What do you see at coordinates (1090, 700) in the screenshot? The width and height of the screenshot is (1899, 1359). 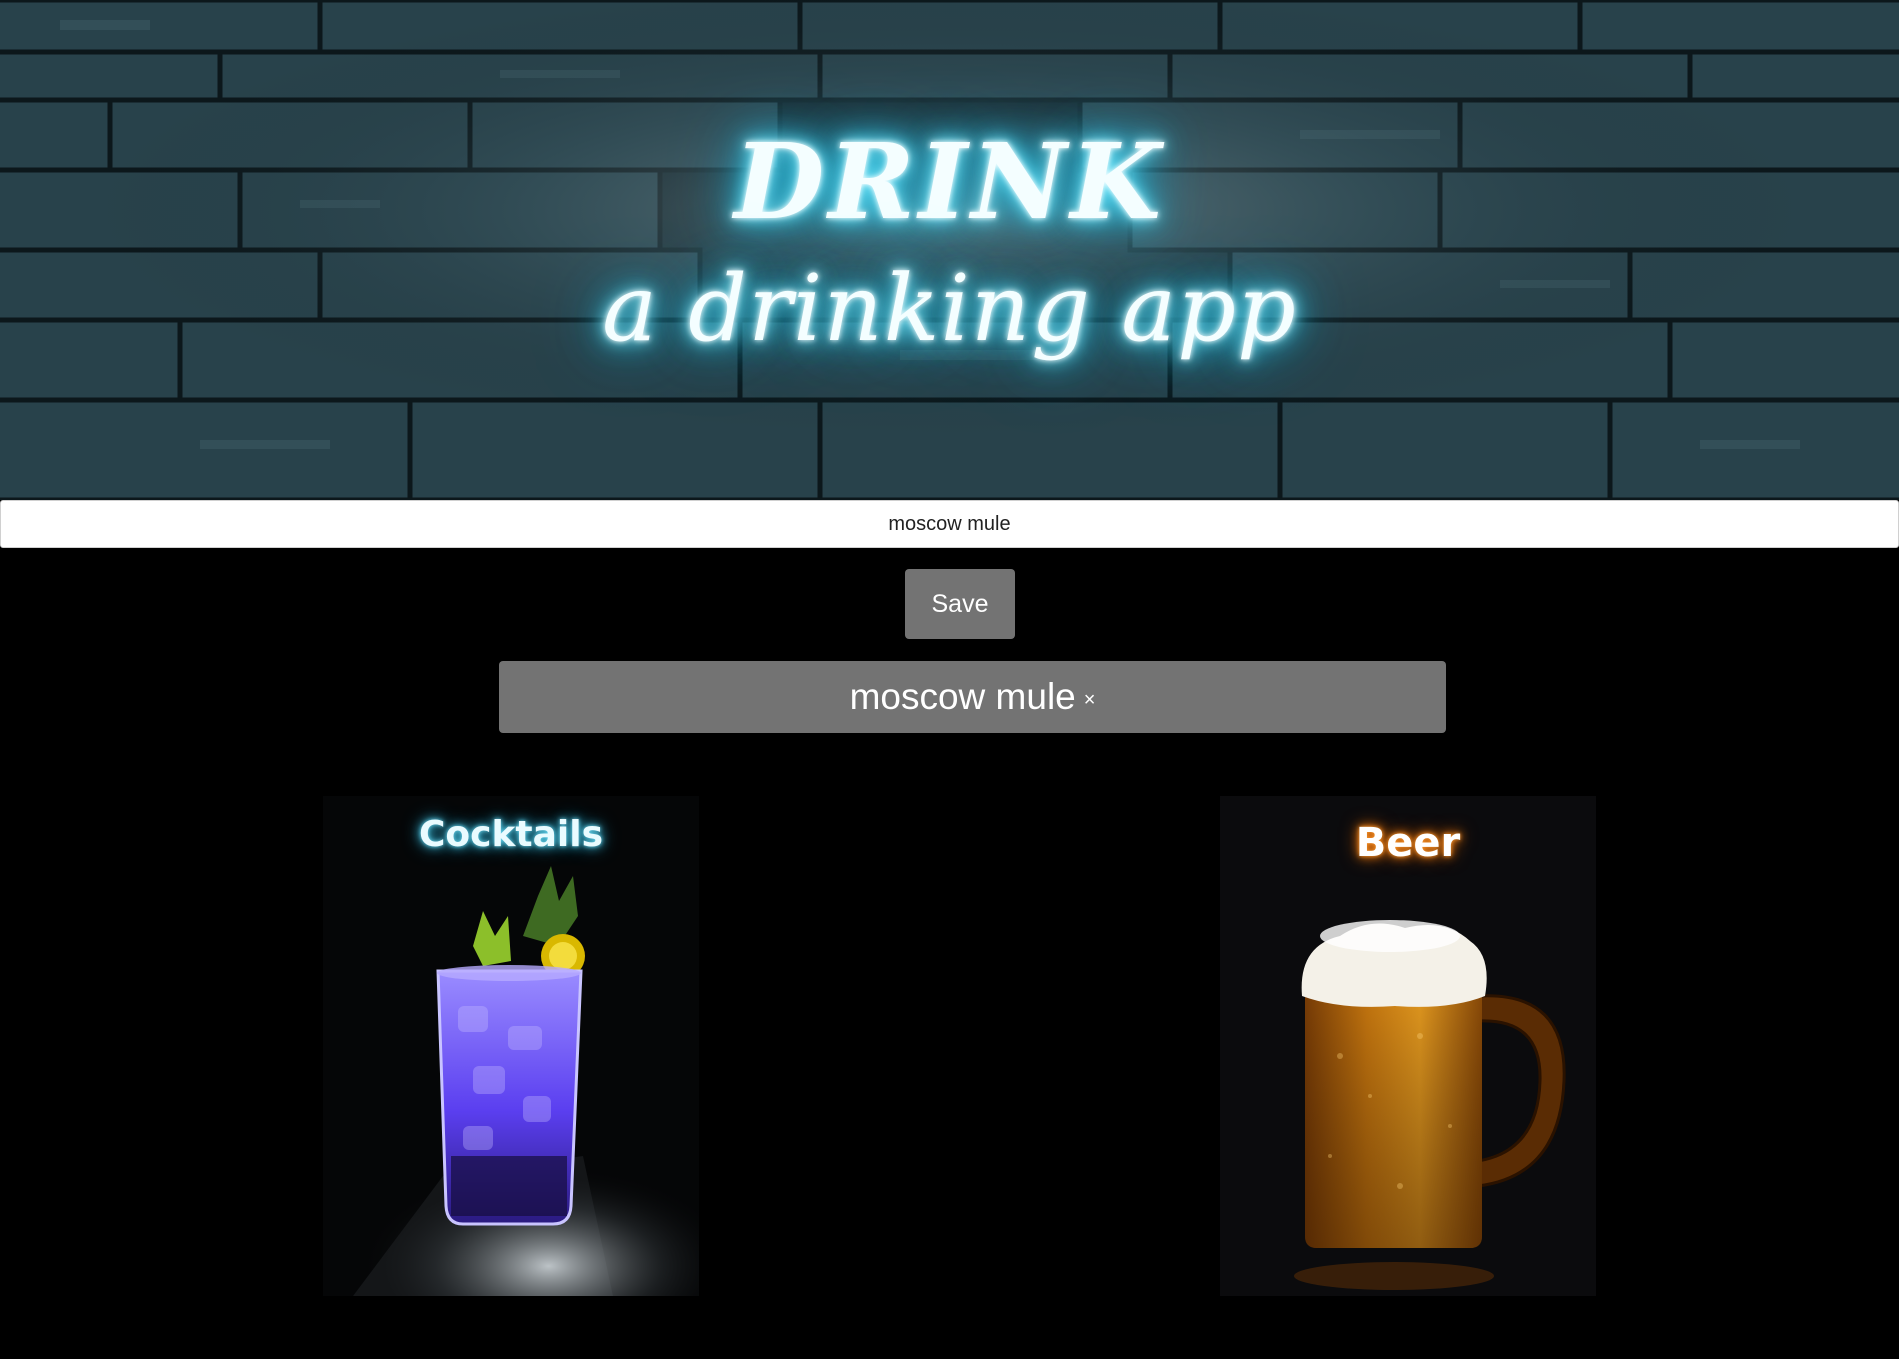 I see `remove-saved-drink-icon: ×` at bounding box center [1090, 700].